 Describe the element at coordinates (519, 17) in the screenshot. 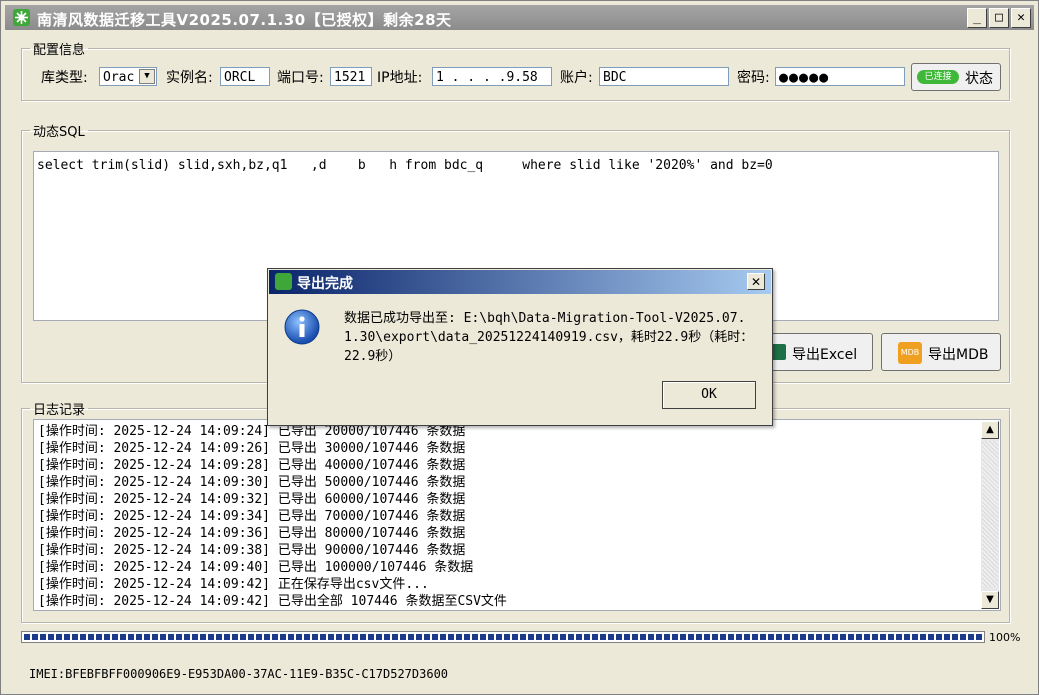

I see `title-bar: 南清风数据迁移工具V2025.07.1.30【已授权】剩余28天 _ □ ✕` at that location.